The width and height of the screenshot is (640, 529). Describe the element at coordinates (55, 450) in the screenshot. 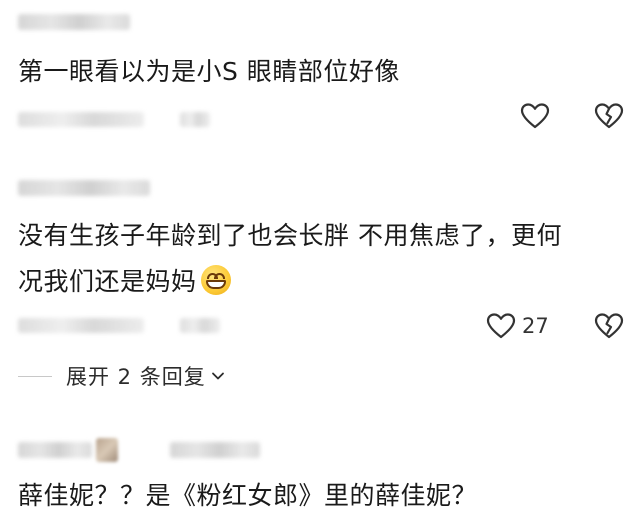

I see `comment-3-username-blurred` at that location.